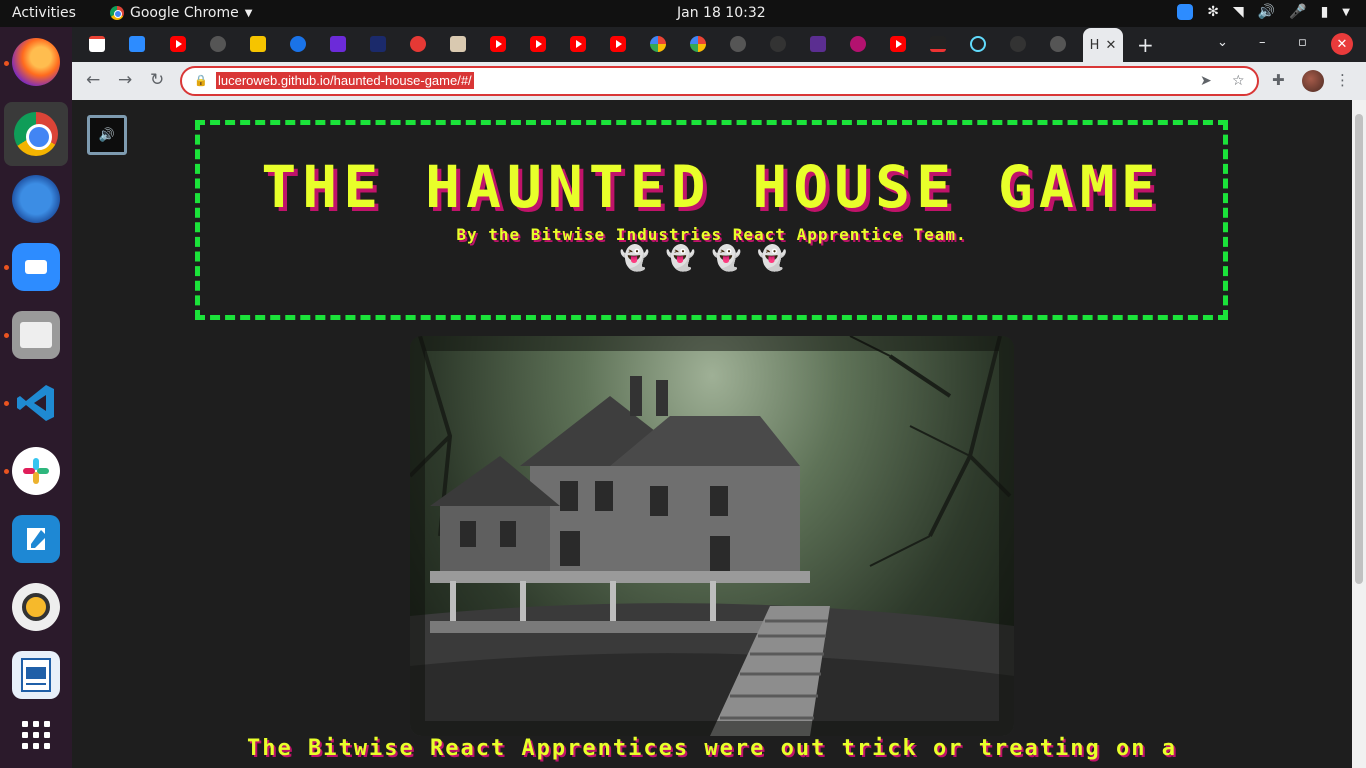 This screenshot has width=1366, height=768. I want to click on firefox-icon, so click(36, 62).